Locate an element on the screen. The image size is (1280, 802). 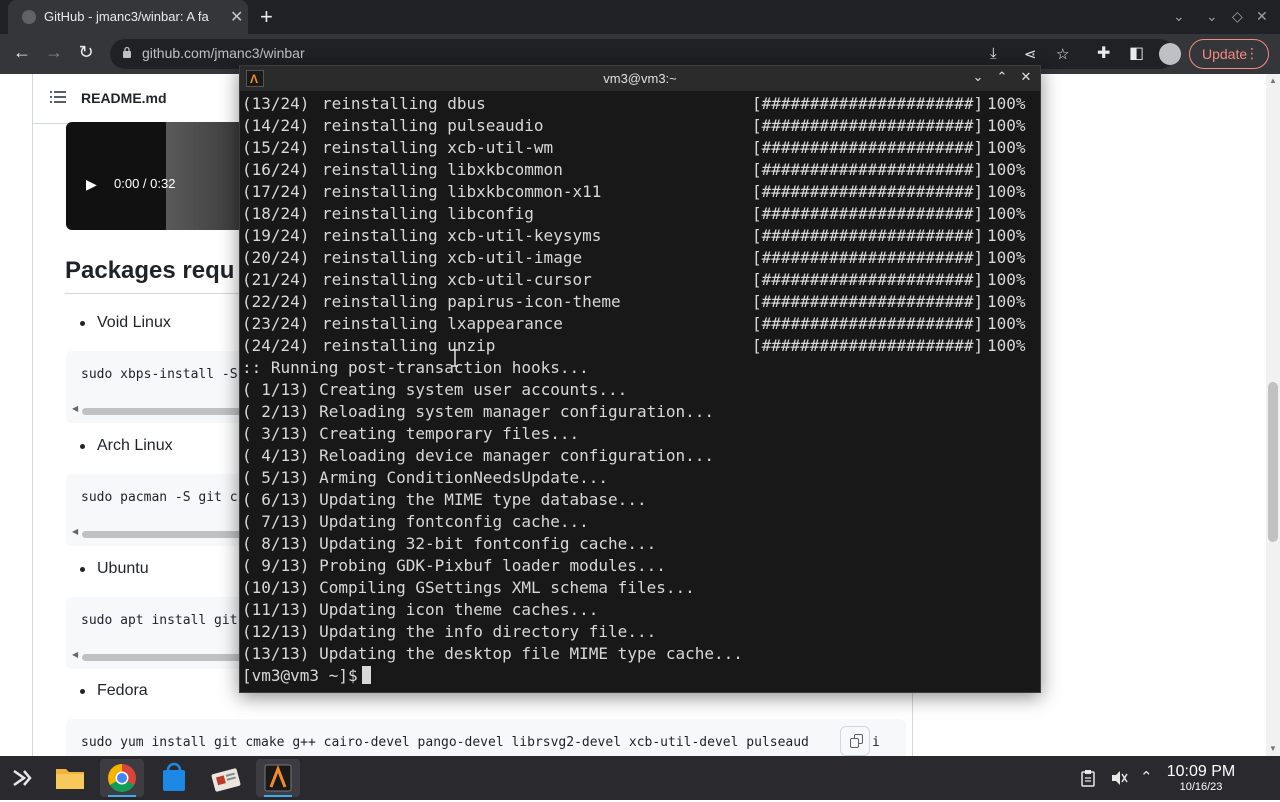
reinstall-package-text: reinstalling libxkbcommon is located at coordinates (442, 169).